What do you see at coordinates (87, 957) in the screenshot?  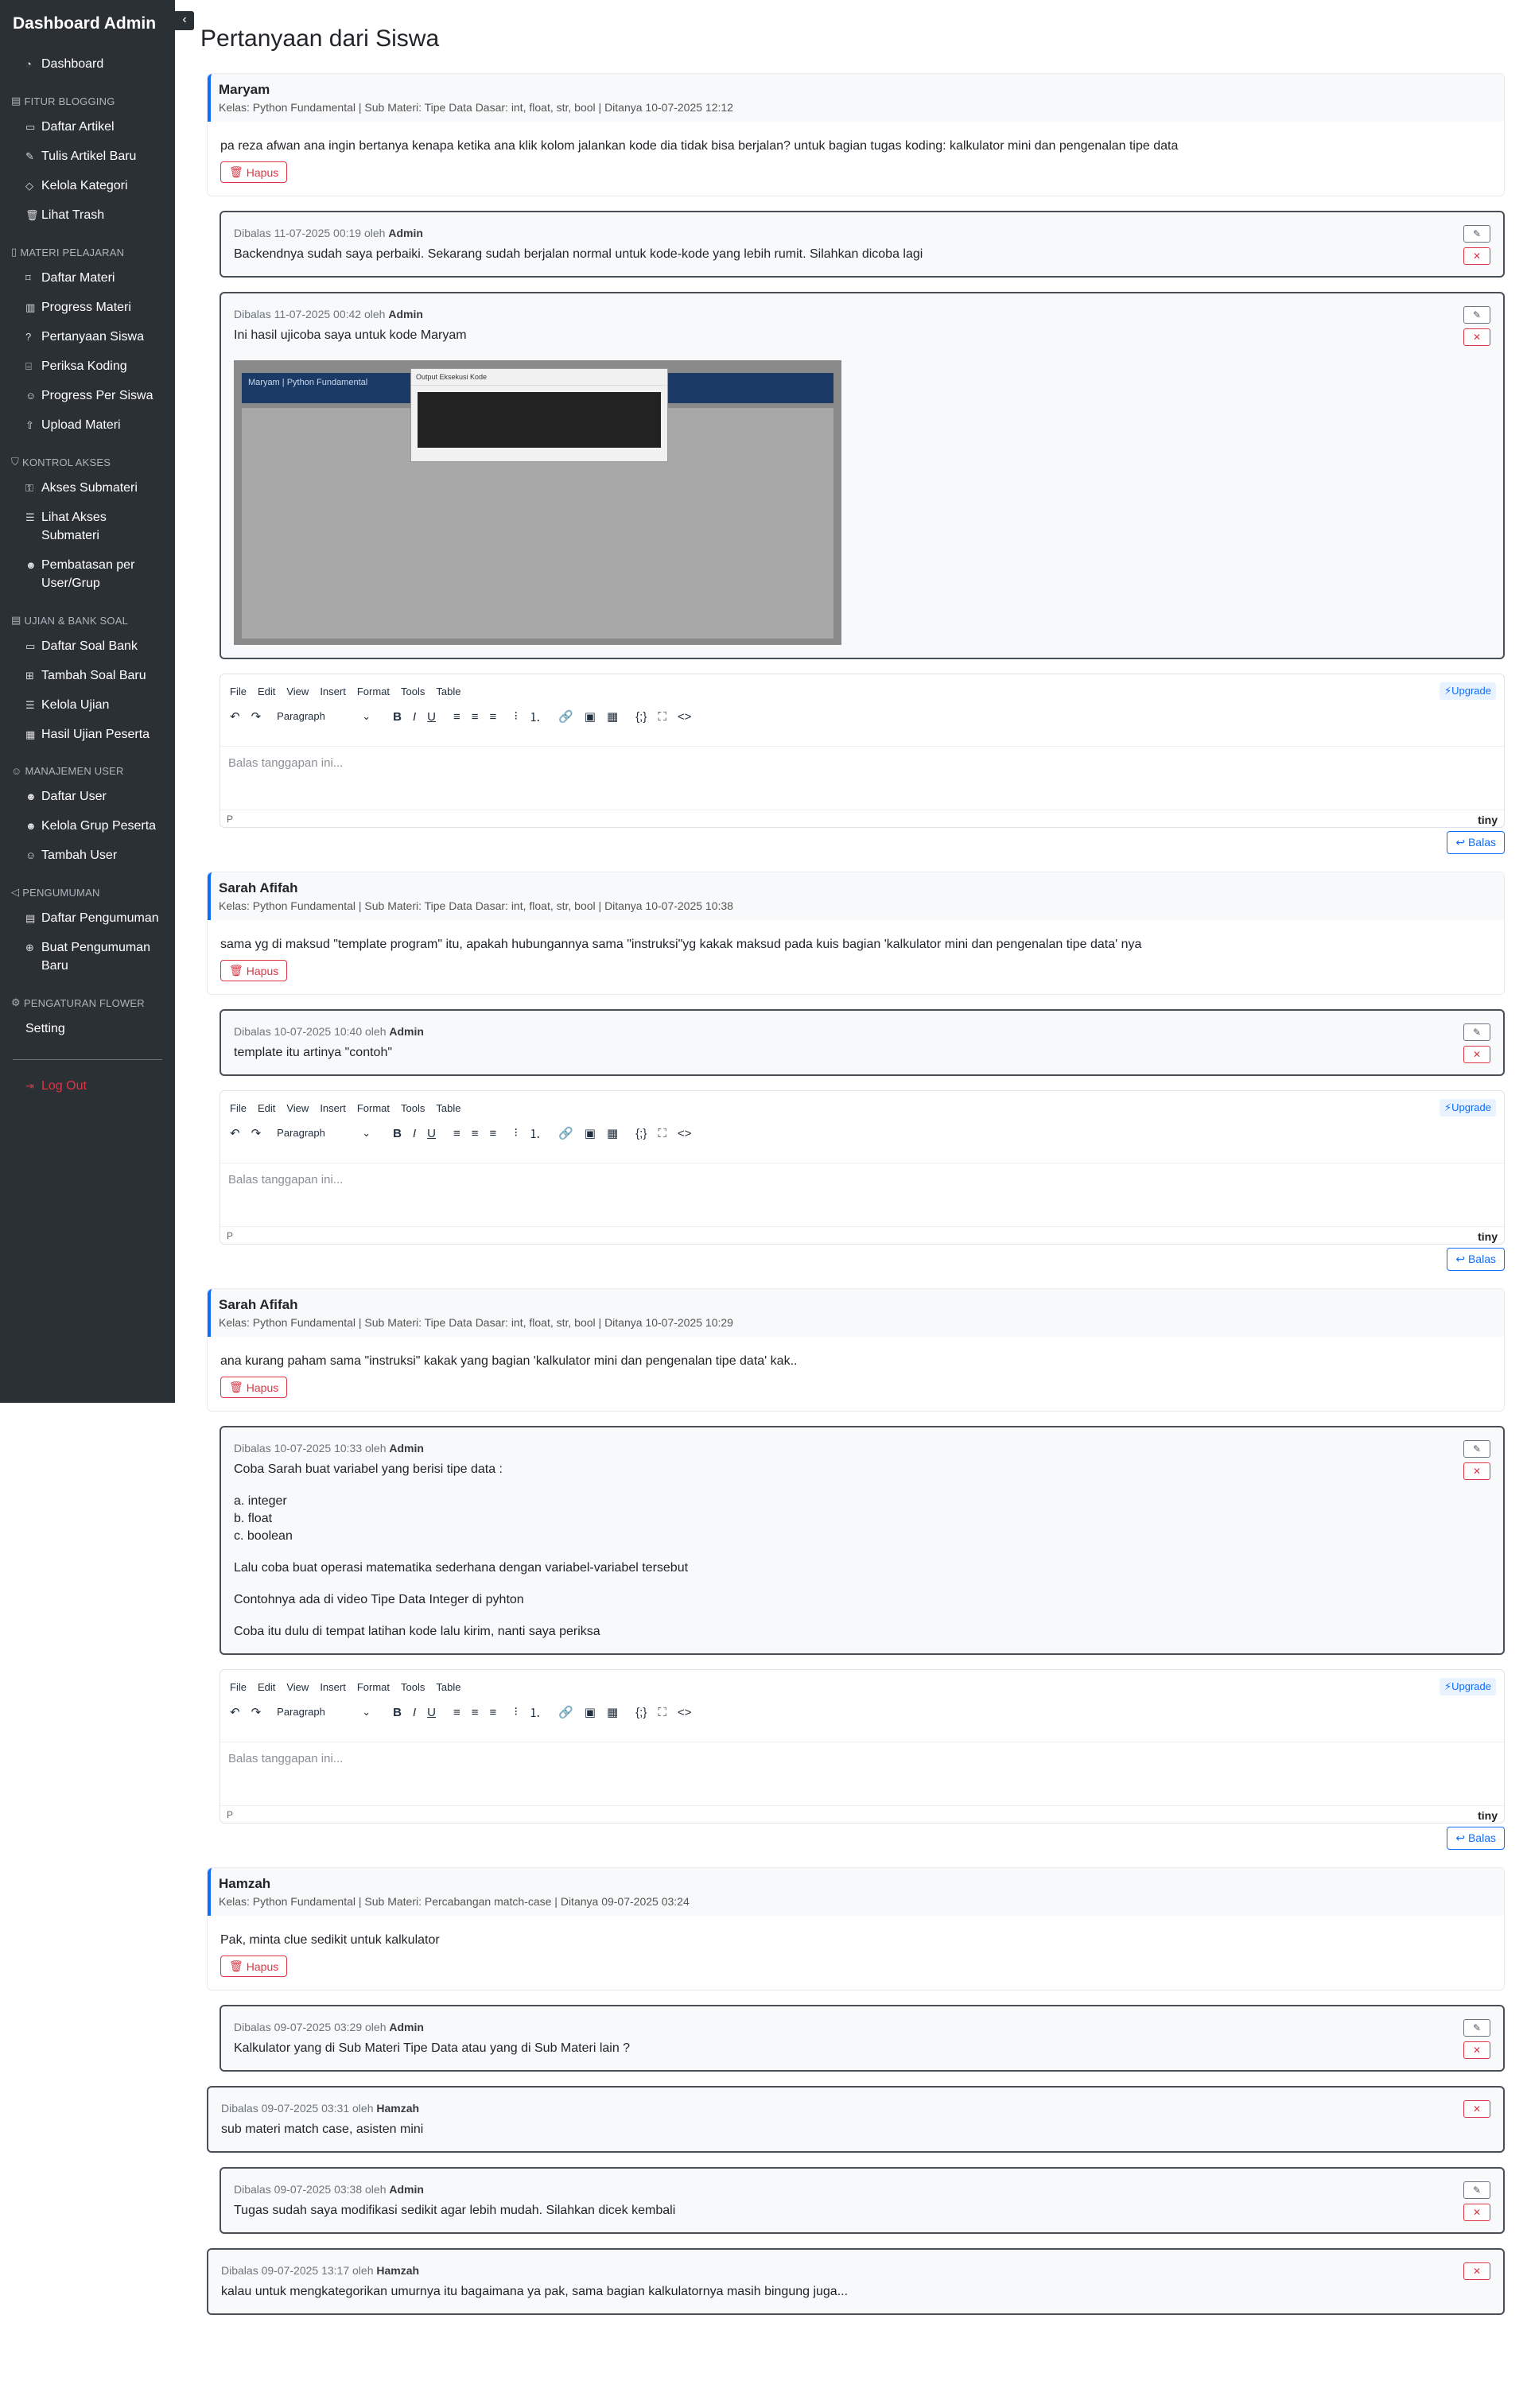 I see `sidebar-item-buat-pengumuman: ⊕ Buat Pengumuman Baru` at bounding box center [87, 957].